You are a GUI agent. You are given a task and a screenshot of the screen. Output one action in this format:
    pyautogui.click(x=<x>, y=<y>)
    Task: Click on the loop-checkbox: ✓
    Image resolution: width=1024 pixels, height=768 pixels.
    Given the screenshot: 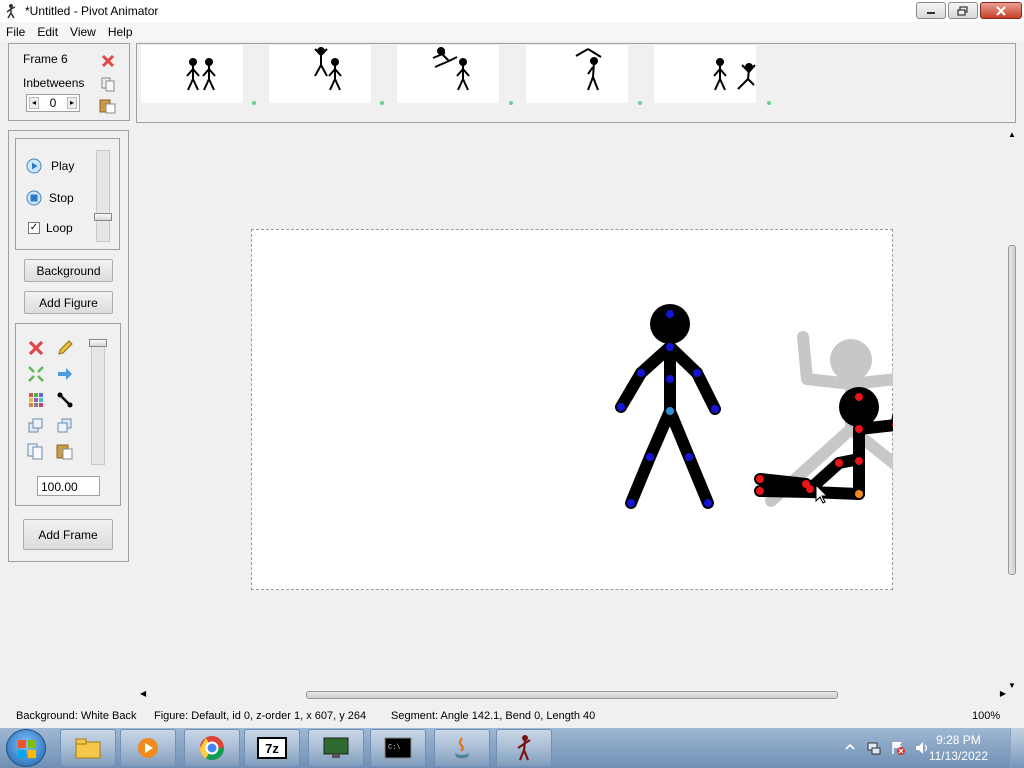 What is the action you would take?
    pyautogui.click(x=34, y=228)
    